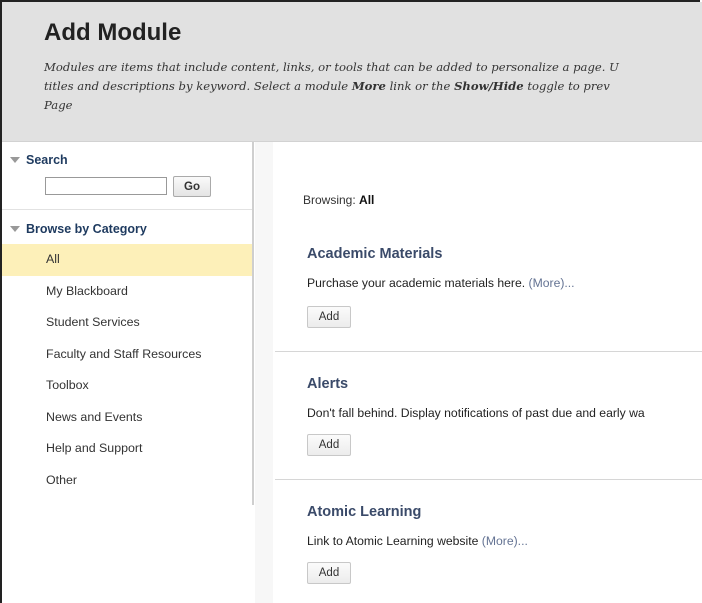 This screenshot has width=702, height=603. What do you see at coordinates (420, 86) in the screenshot?
I see `description-text: link or the` at bounding box center [420, 86].